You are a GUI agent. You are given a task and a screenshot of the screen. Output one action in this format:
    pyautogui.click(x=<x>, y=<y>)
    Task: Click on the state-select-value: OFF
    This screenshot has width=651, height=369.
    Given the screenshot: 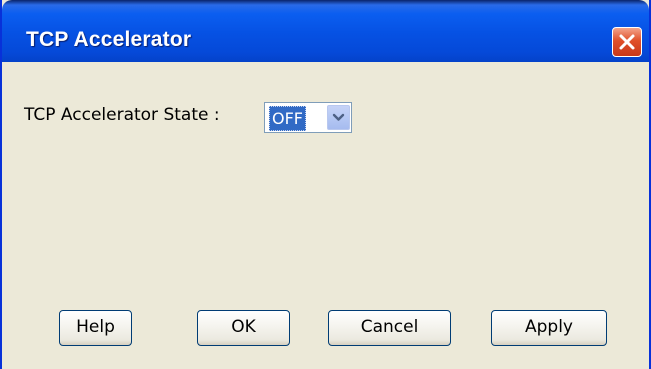 What is the action you would take?
    pyautogui.click(x=287, y=118)
    